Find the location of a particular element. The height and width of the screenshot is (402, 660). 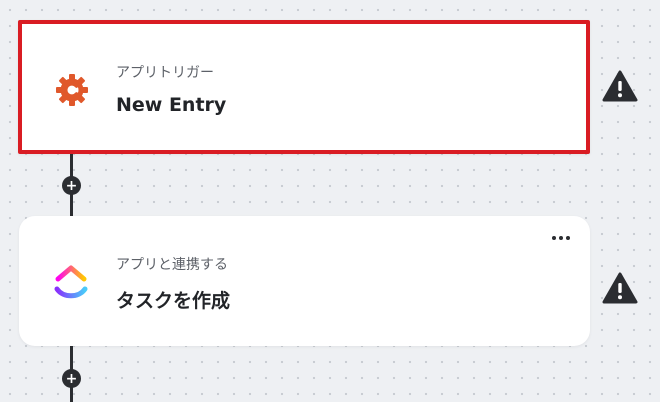

step-title: New Entry is located at coordinates (171, 105).